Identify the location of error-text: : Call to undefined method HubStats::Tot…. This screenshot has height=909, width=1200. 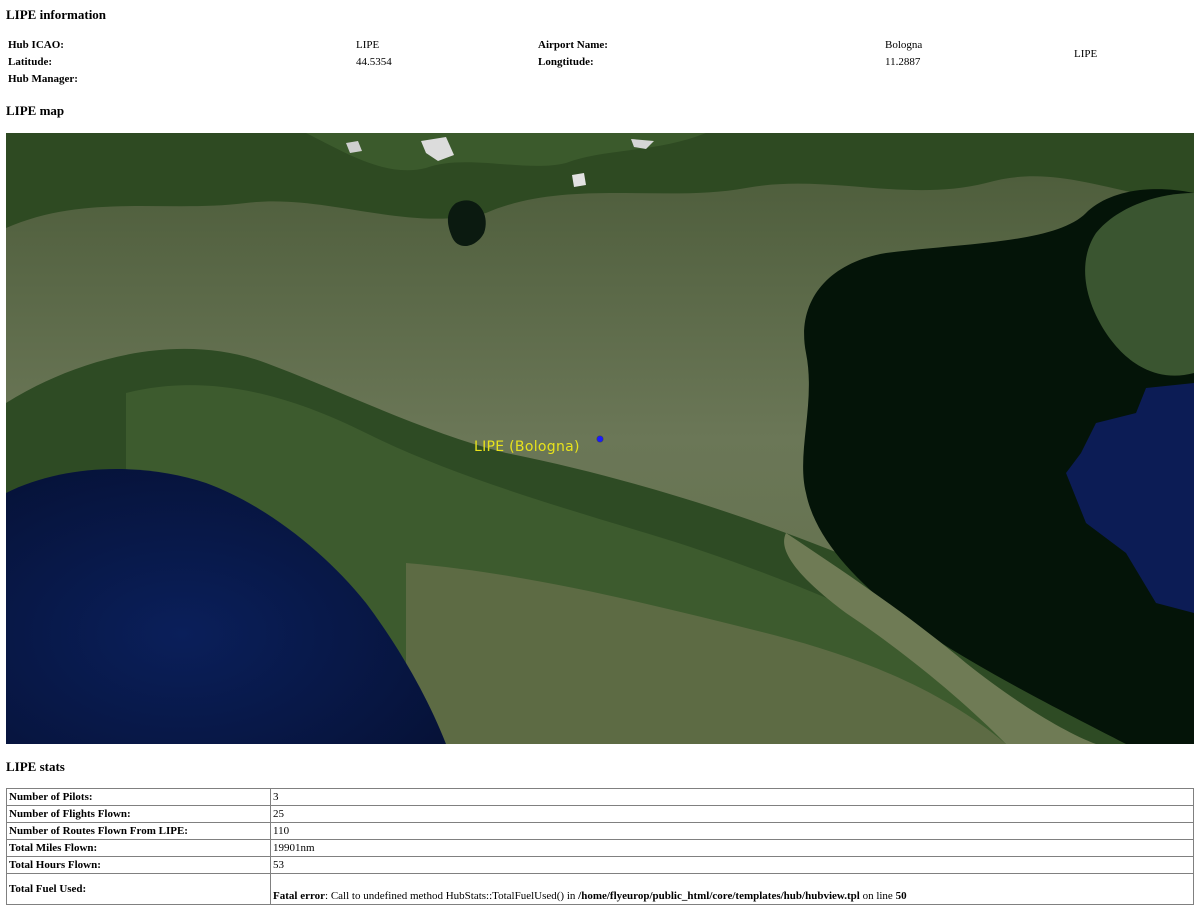
(452, 896).